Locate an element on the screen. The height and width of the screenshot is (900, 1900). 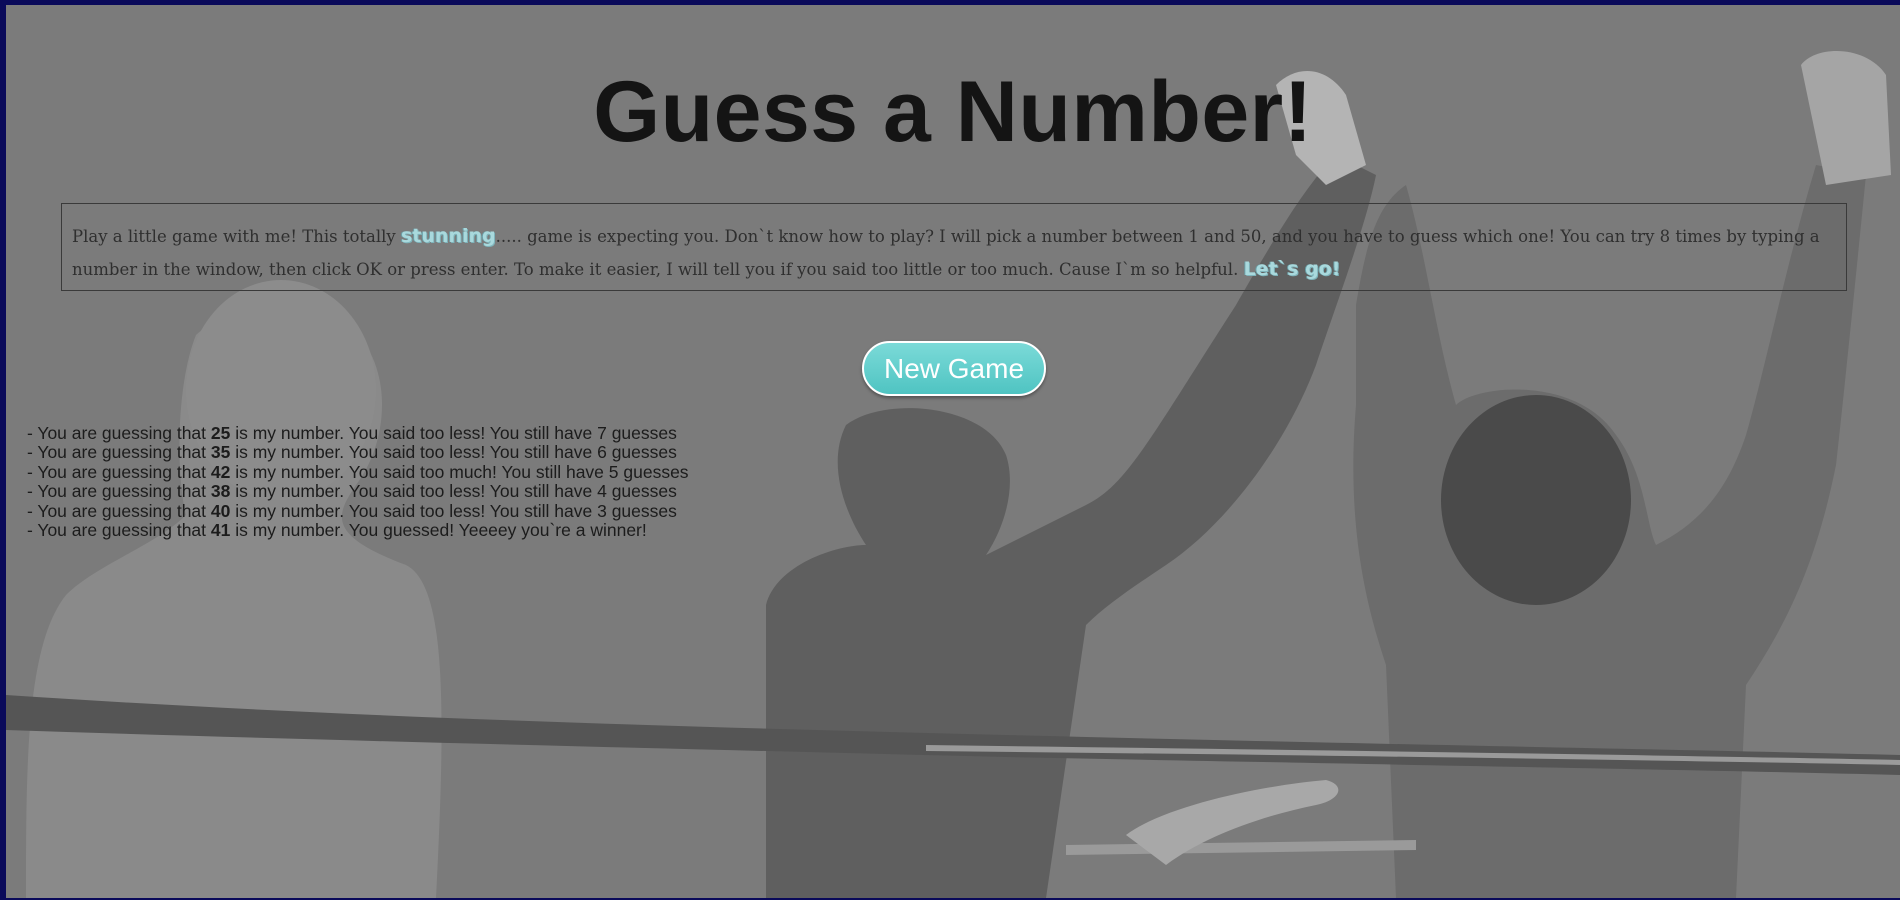
guess-number: 41 is located at coordinates (220, 530).